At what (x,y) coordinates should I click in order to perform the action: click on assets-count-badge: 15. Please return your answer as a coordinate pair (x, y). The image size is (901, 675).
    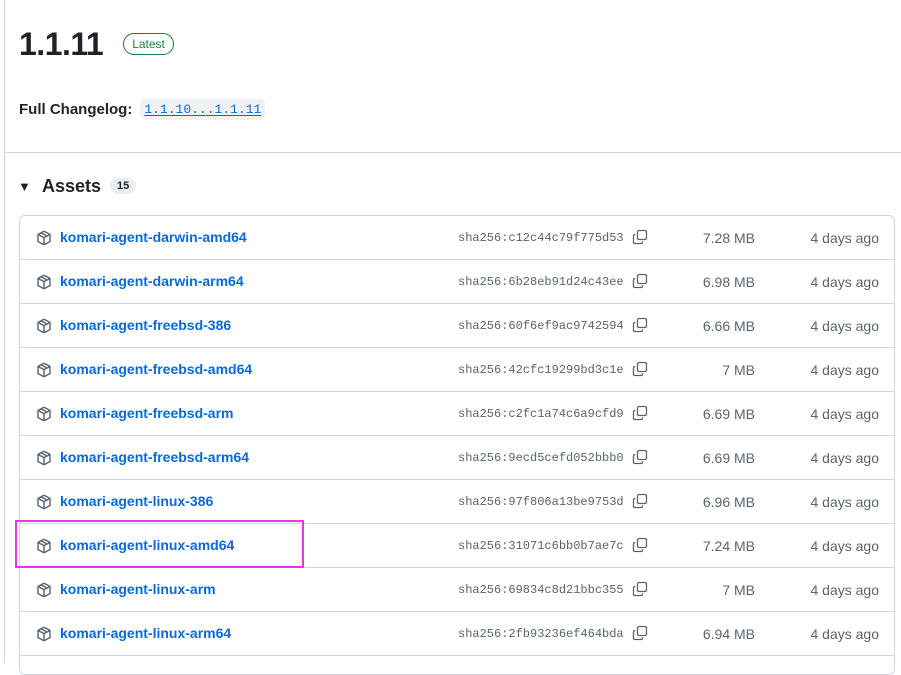
    Looking at the image, I should click on (123, 186).